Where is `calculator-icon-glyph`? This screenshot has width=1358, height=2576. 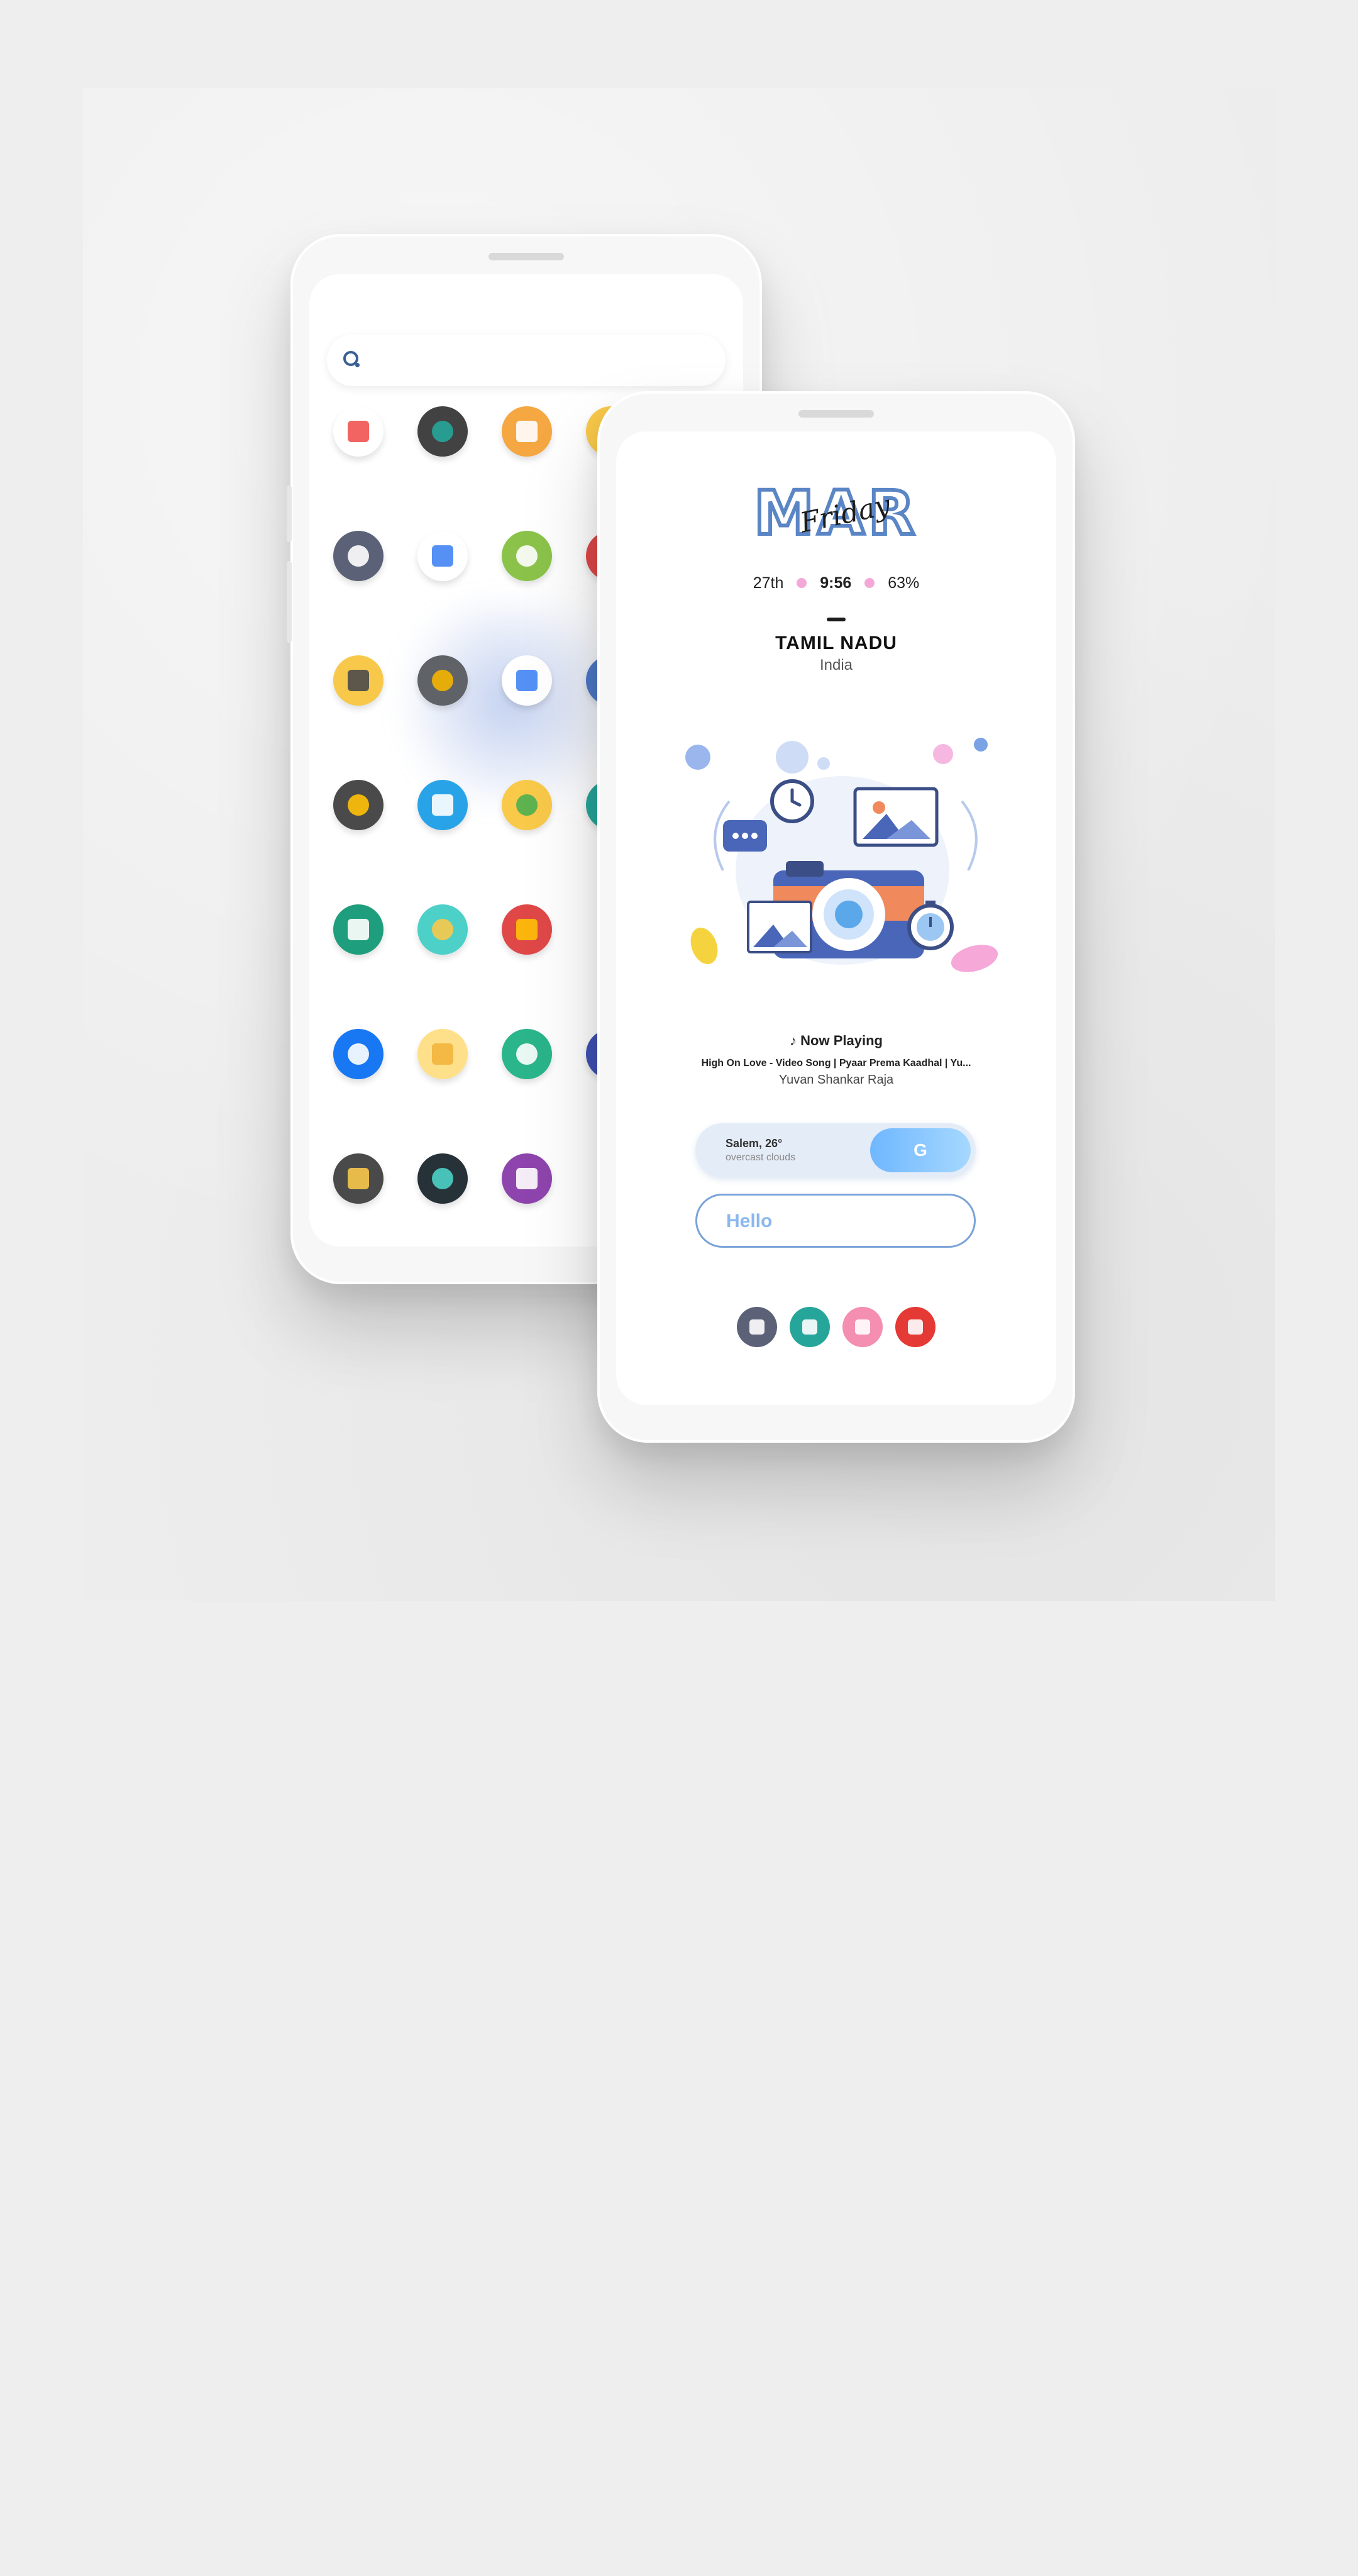
calculator-icon-glyph is located at coordinates (358, 929).